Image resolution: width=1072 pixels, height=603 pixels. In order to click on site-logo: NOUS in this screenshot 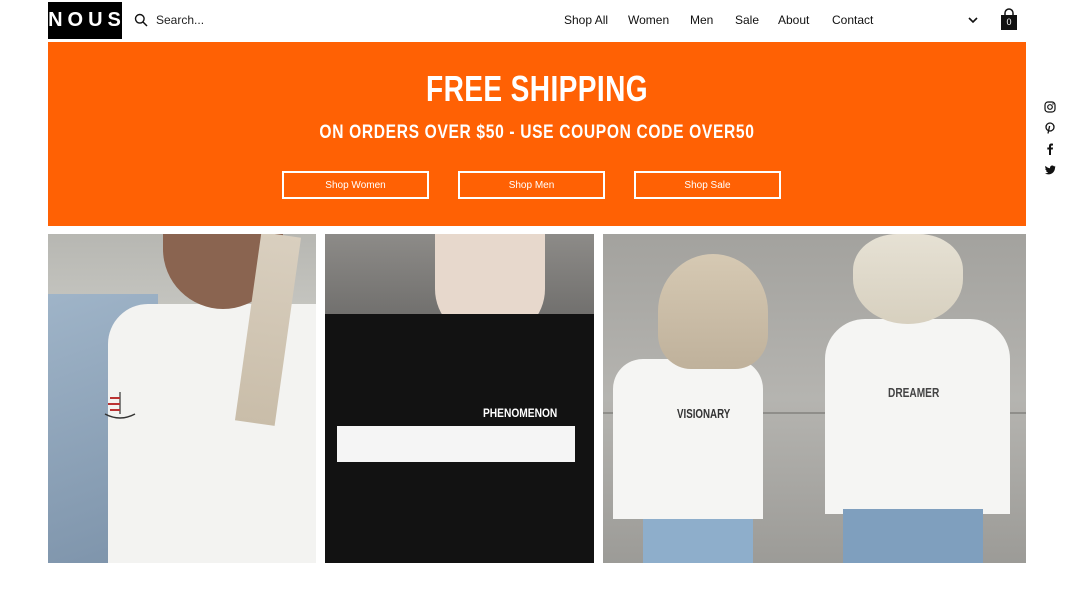, I will do `click(85, 20)`.